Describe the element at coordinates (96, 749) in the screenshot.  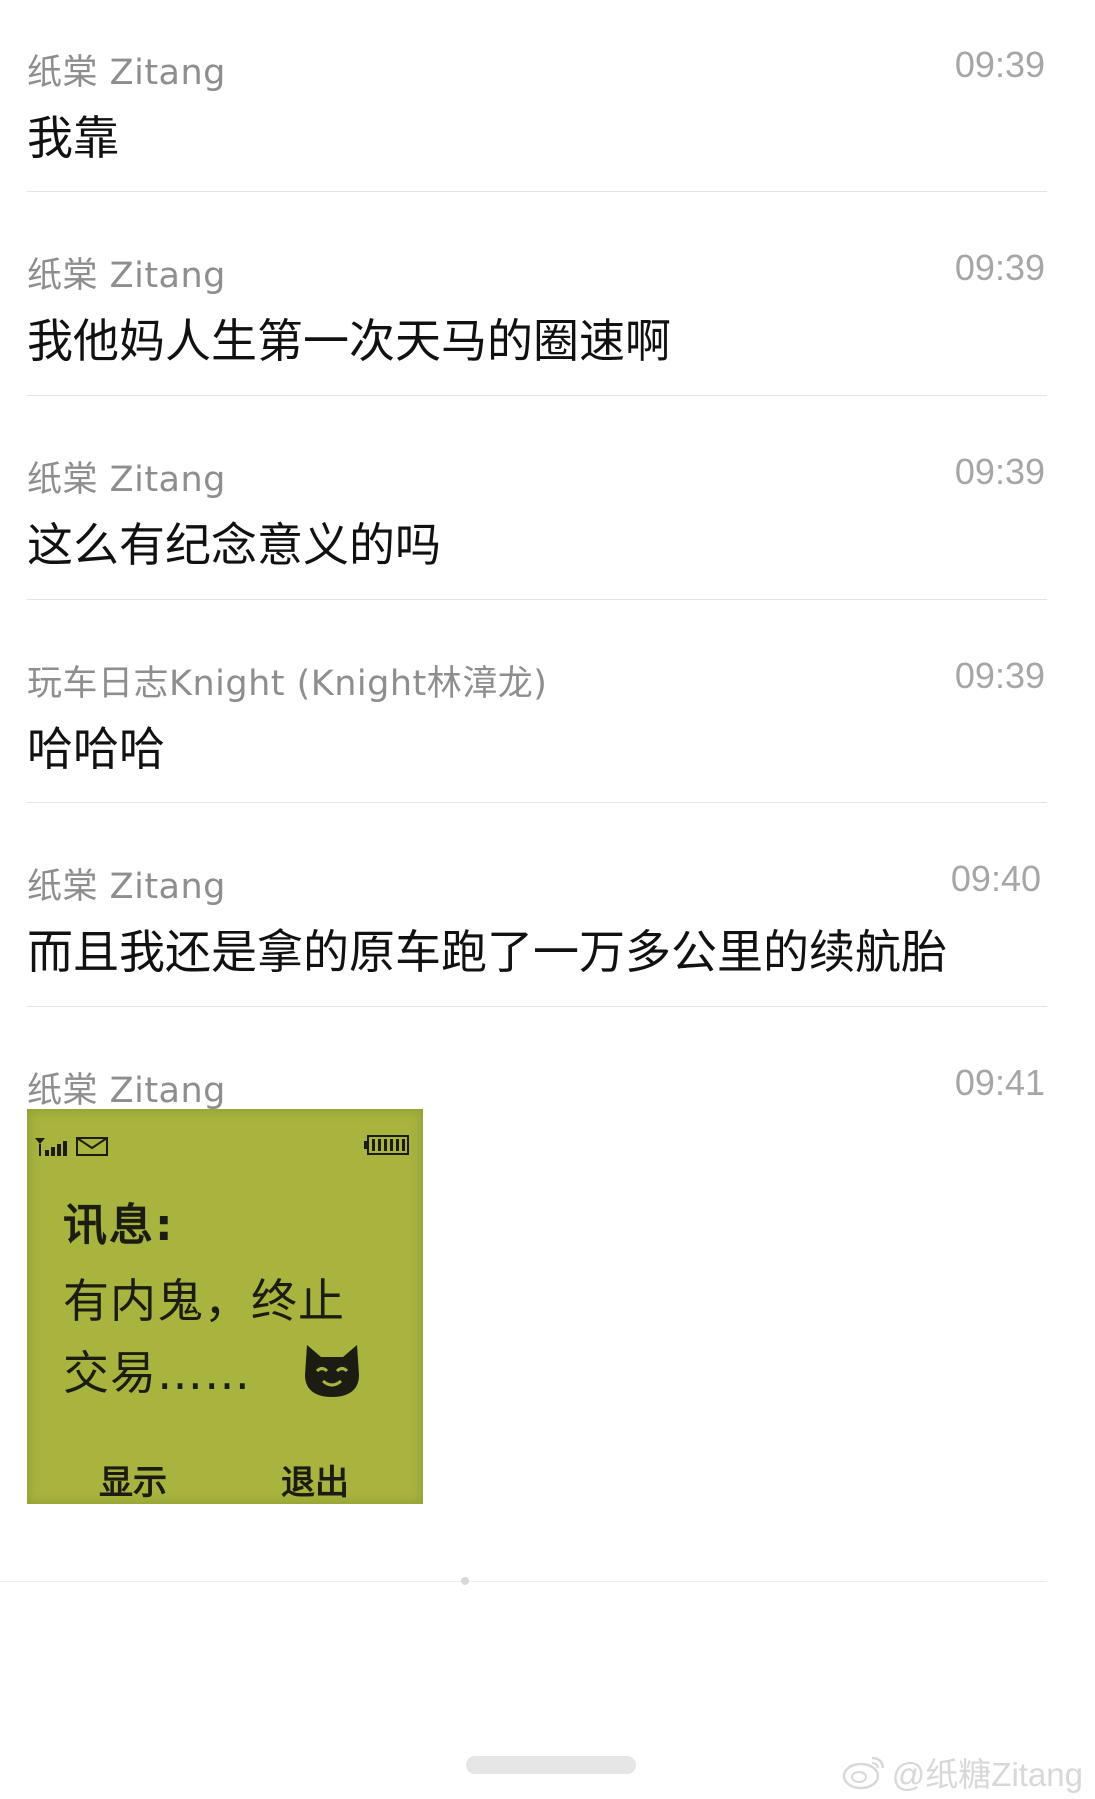
I see `message-text: 哈哈哈` at that location.